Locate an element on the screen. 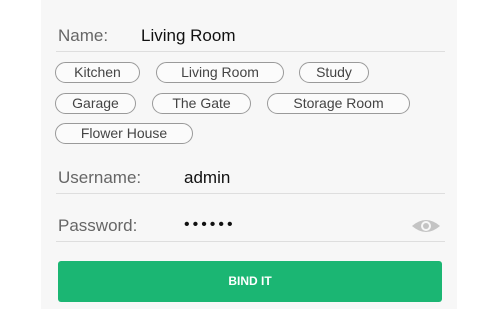 The image size is (480, 309). username-field: admin is located at coordinates (207, 178).